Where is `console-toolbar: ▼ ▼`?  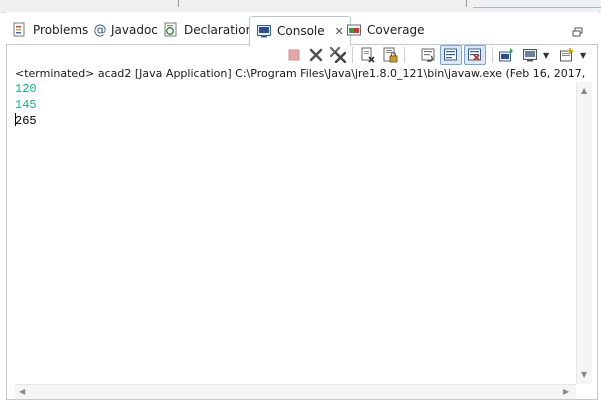 console-toolbar: ▼ ▼ is located at coordinates (302, 55).